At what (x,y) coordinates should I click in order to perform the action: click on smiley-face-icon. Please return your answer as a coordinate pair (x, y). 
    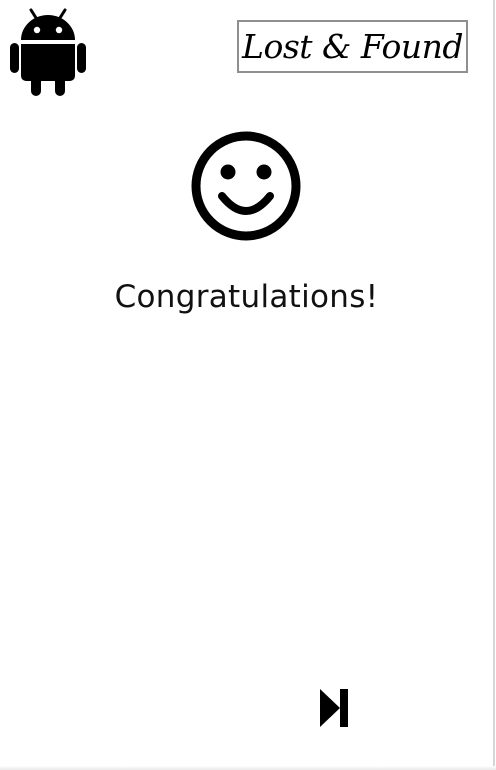
    Looking at the image, I should click on (246, 186).